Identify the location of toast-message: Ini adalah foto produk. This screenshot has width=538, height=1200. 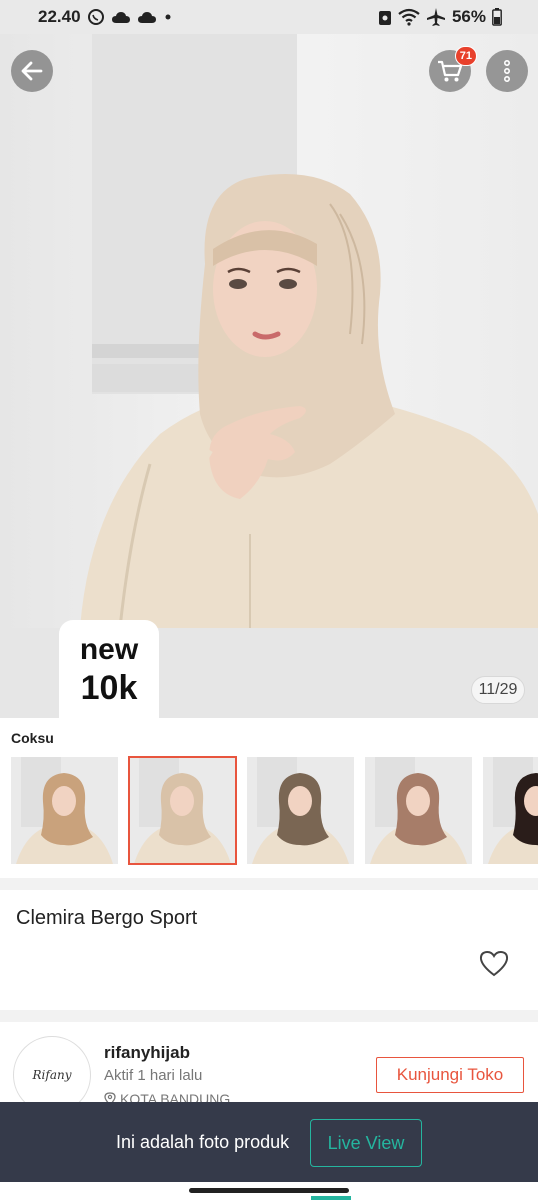
(203, 1142).